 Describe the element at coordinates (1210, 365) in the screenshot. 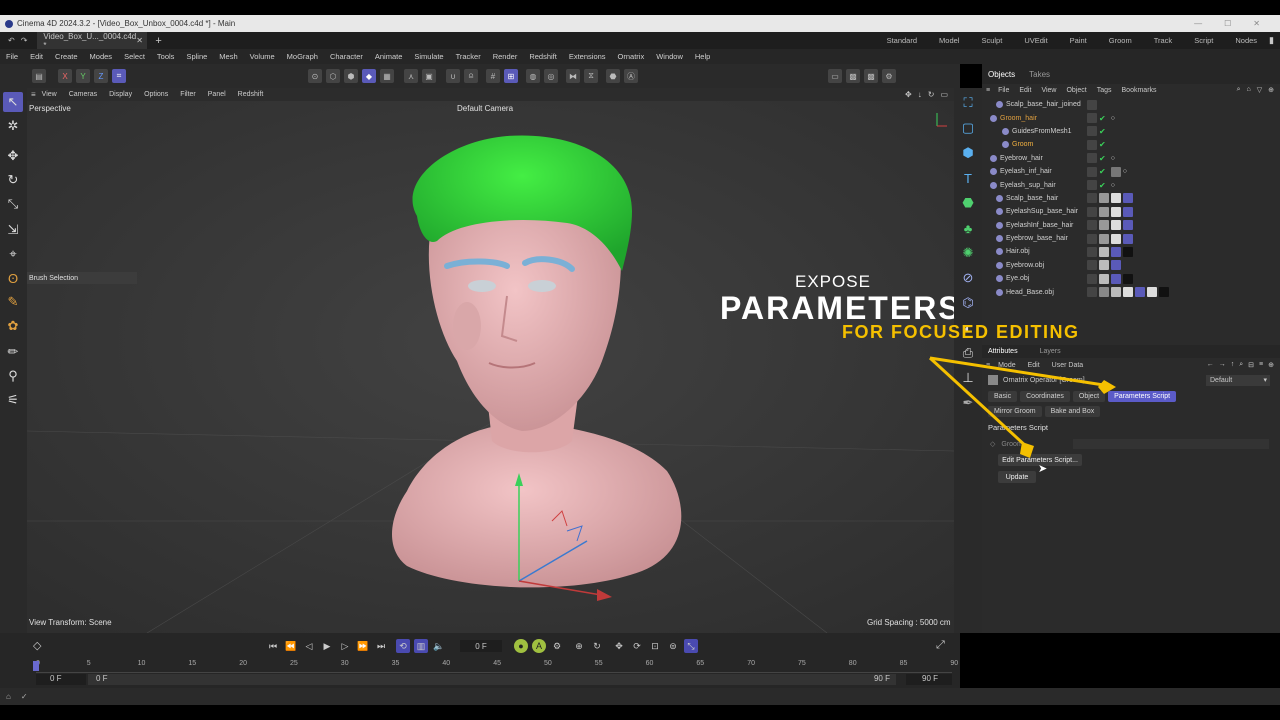

I see `back-icon: ←` at that location.